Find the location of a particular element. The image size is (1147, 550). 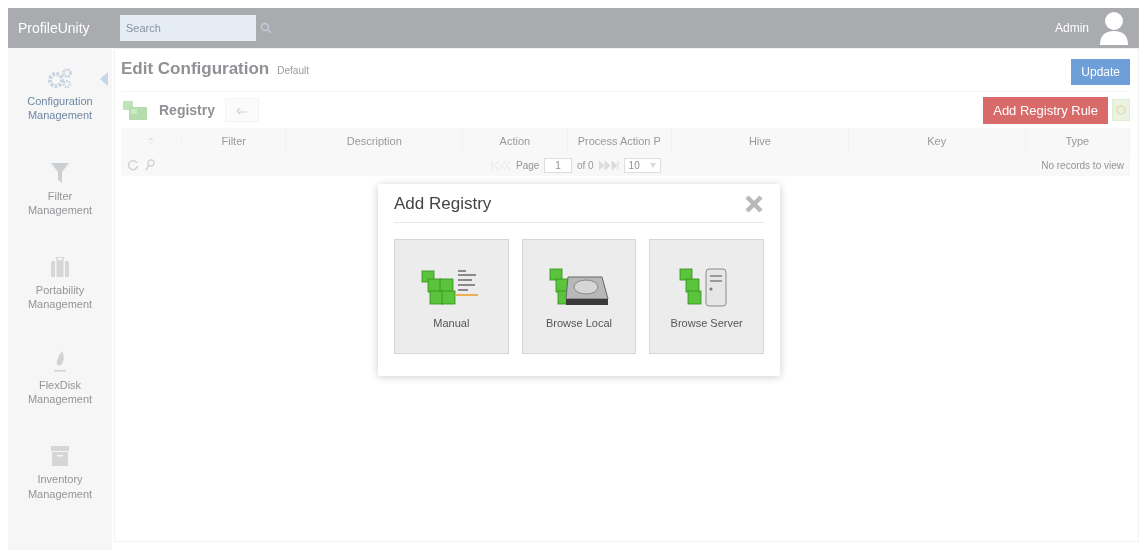

close-icon is located at coordinates (754, 204).